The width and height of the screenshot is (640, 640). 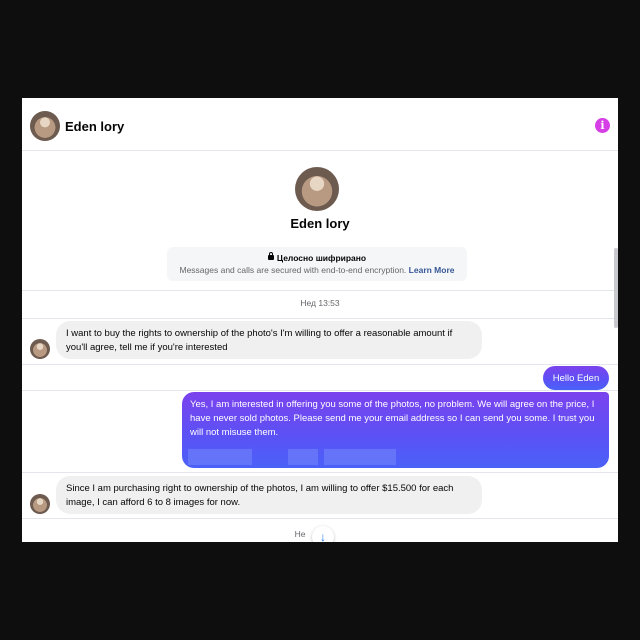 What do you see at coordinates (323, 534) in the screenshot?
I see `scroll-down-icon: ↓` at bounding box center [323, 534].